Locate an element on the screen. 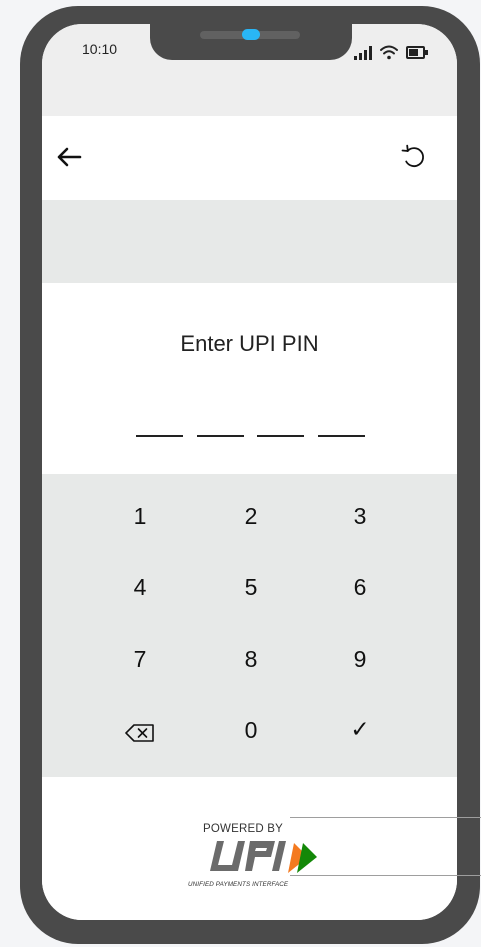  wifi-icon is located at coordinates (389, 52).